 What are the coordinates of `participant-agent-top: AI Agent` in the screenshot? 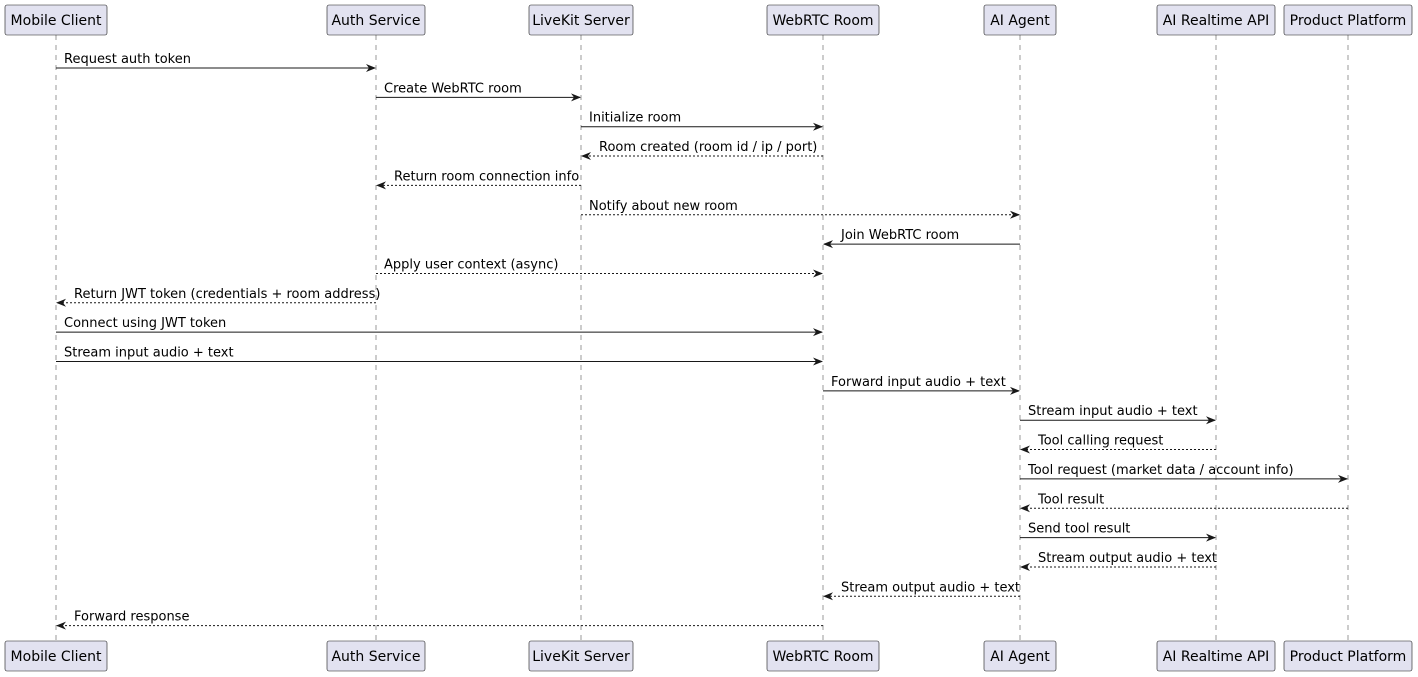 It's located at (1020, 20).